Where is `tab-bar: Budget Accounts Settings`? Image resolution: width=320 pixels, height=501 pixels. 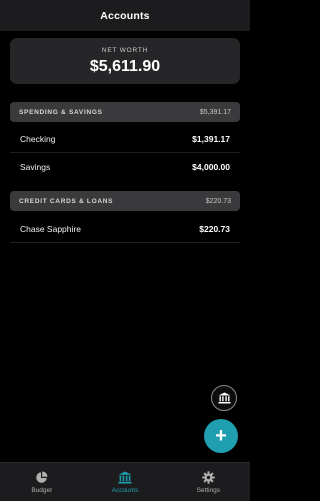 tab-bar: Budget Accounts Settings is located at coordinates (125, 481).